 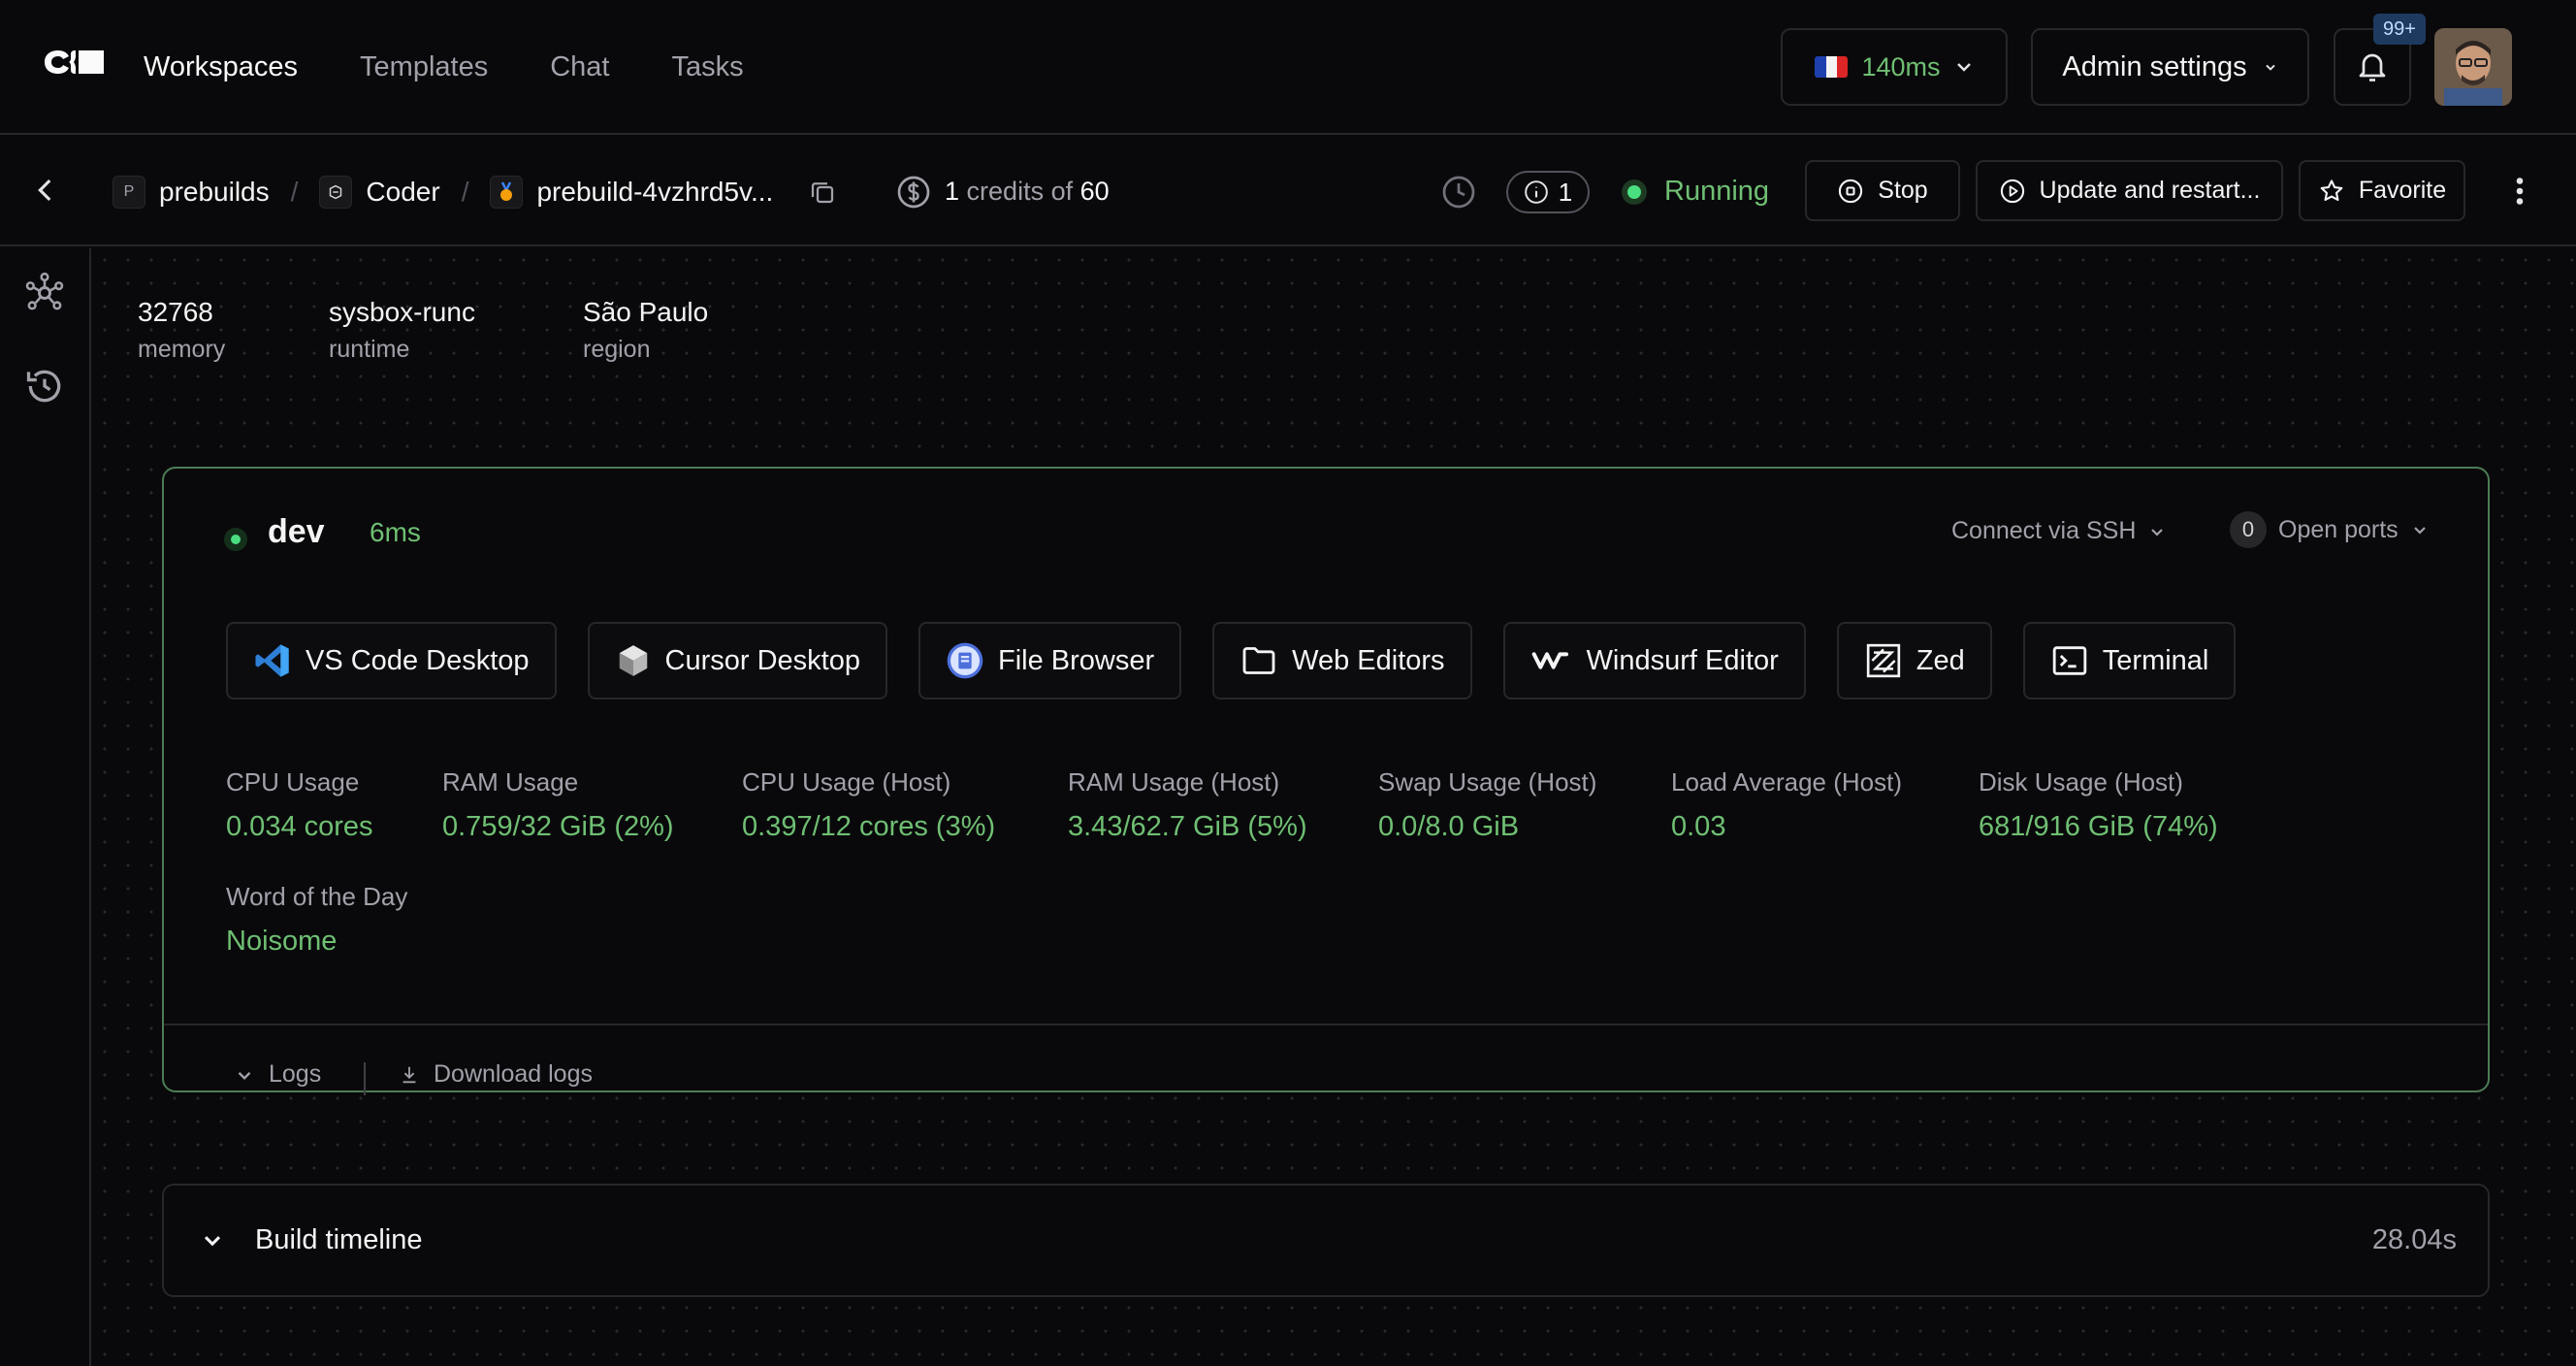 What do you see at coordinates (1187, 805) in the screenshot?
I see `stat-ram-usage-host: RAM Usage (Host) 3.43/62.7 GiB (5%)` at bounding box center [1187, 805].